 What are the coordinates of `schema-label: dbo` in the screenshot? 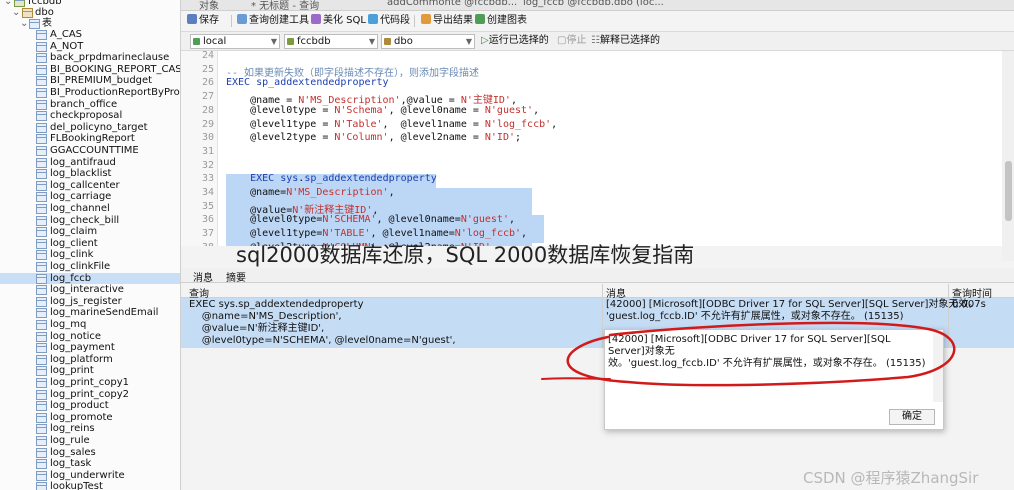 It's located at (44, 12).